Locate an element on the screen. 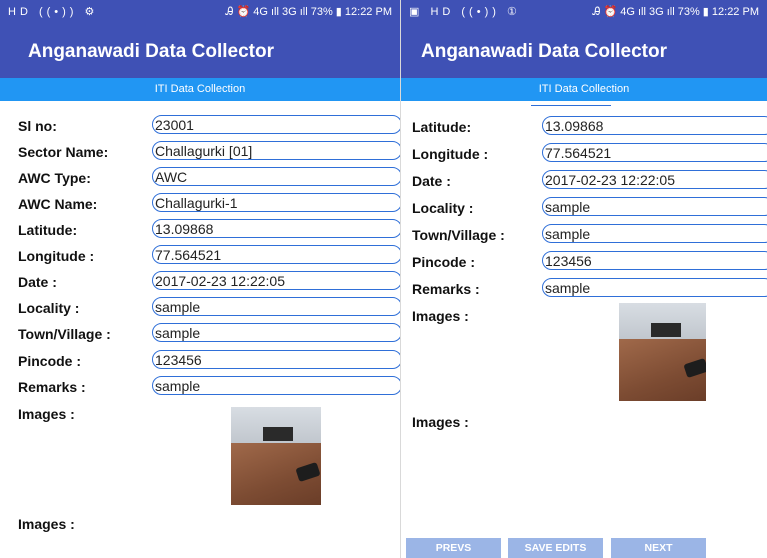  sector-name-label: Sector Name: is located at coordinates (63, 152).